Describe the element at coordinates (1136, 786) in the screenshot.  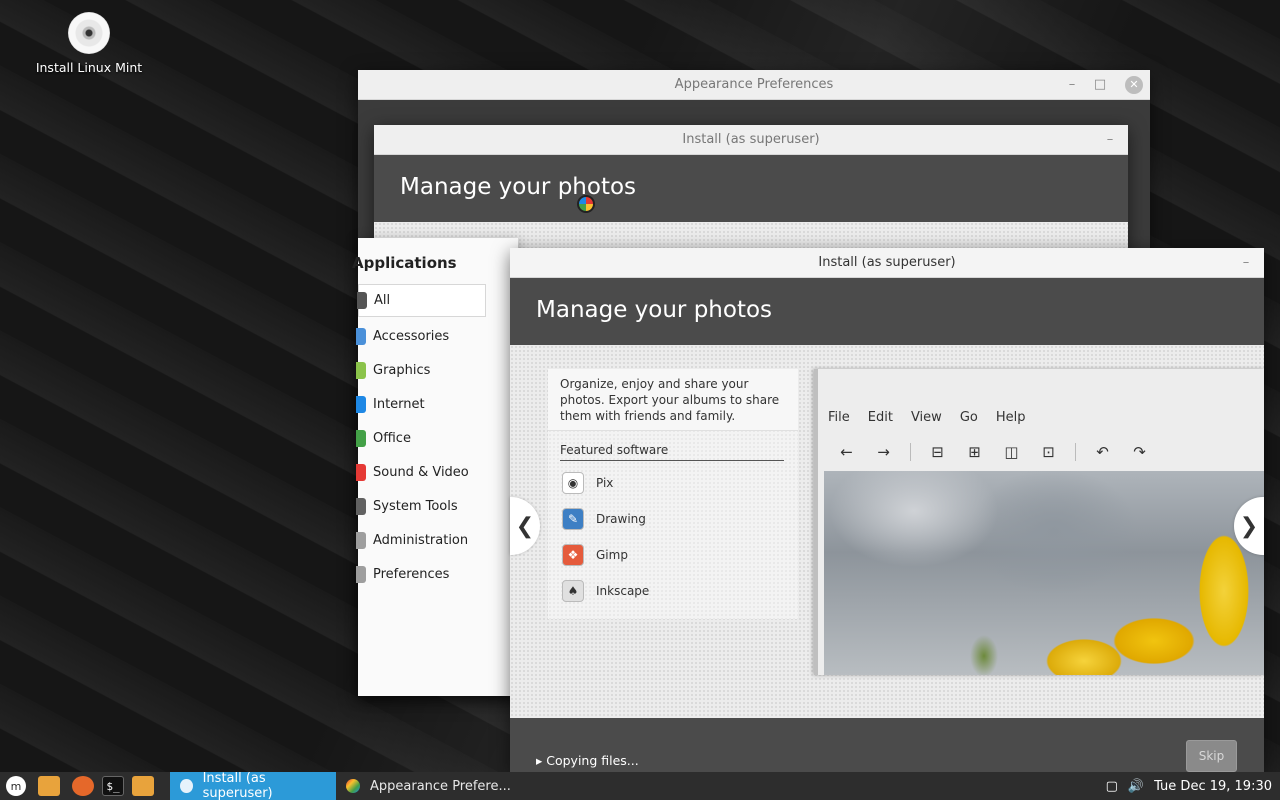
I see `volume-icon: 🔊` at that location.